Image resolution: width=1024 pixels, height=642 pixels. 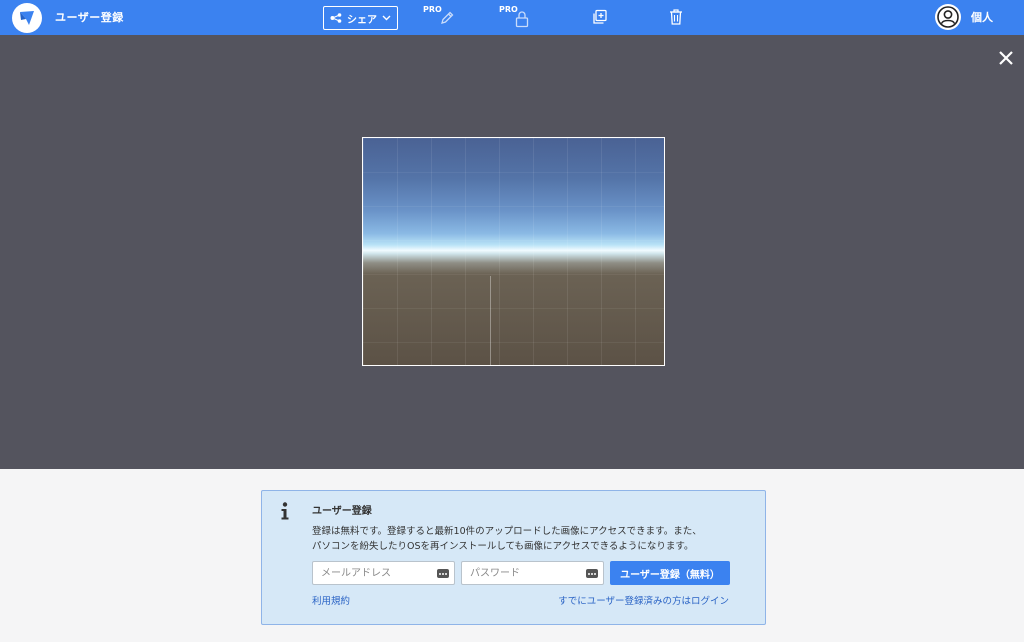 I want to click on close-icon, so click(x=1006, y=58).